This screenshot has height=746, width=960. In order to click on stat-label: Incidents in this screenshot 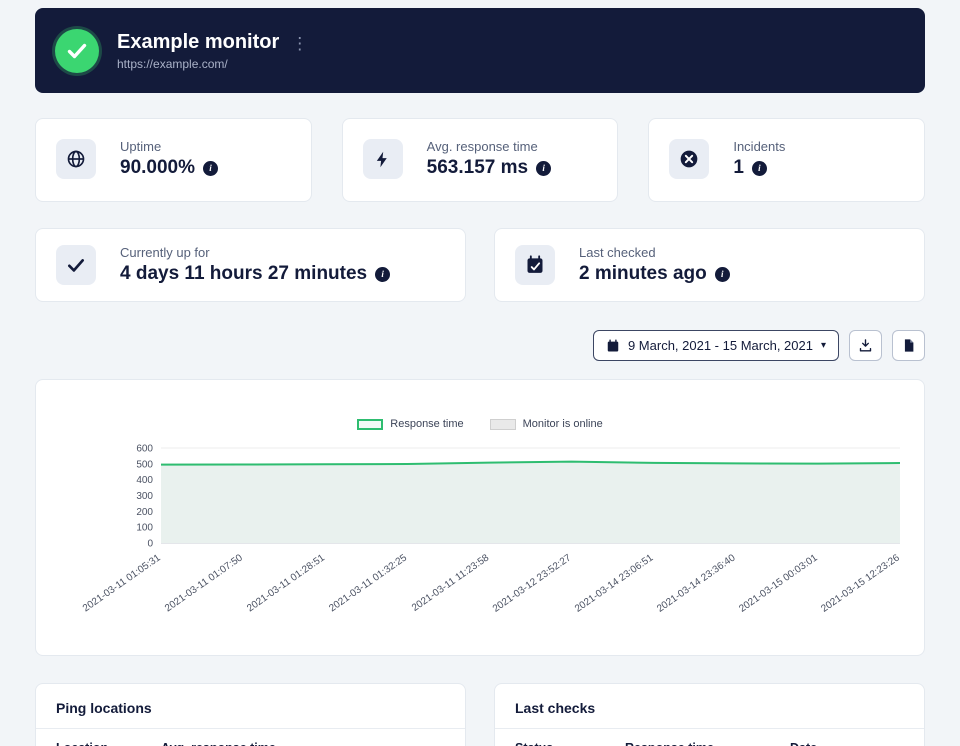, I will do `click(759, 146)`.